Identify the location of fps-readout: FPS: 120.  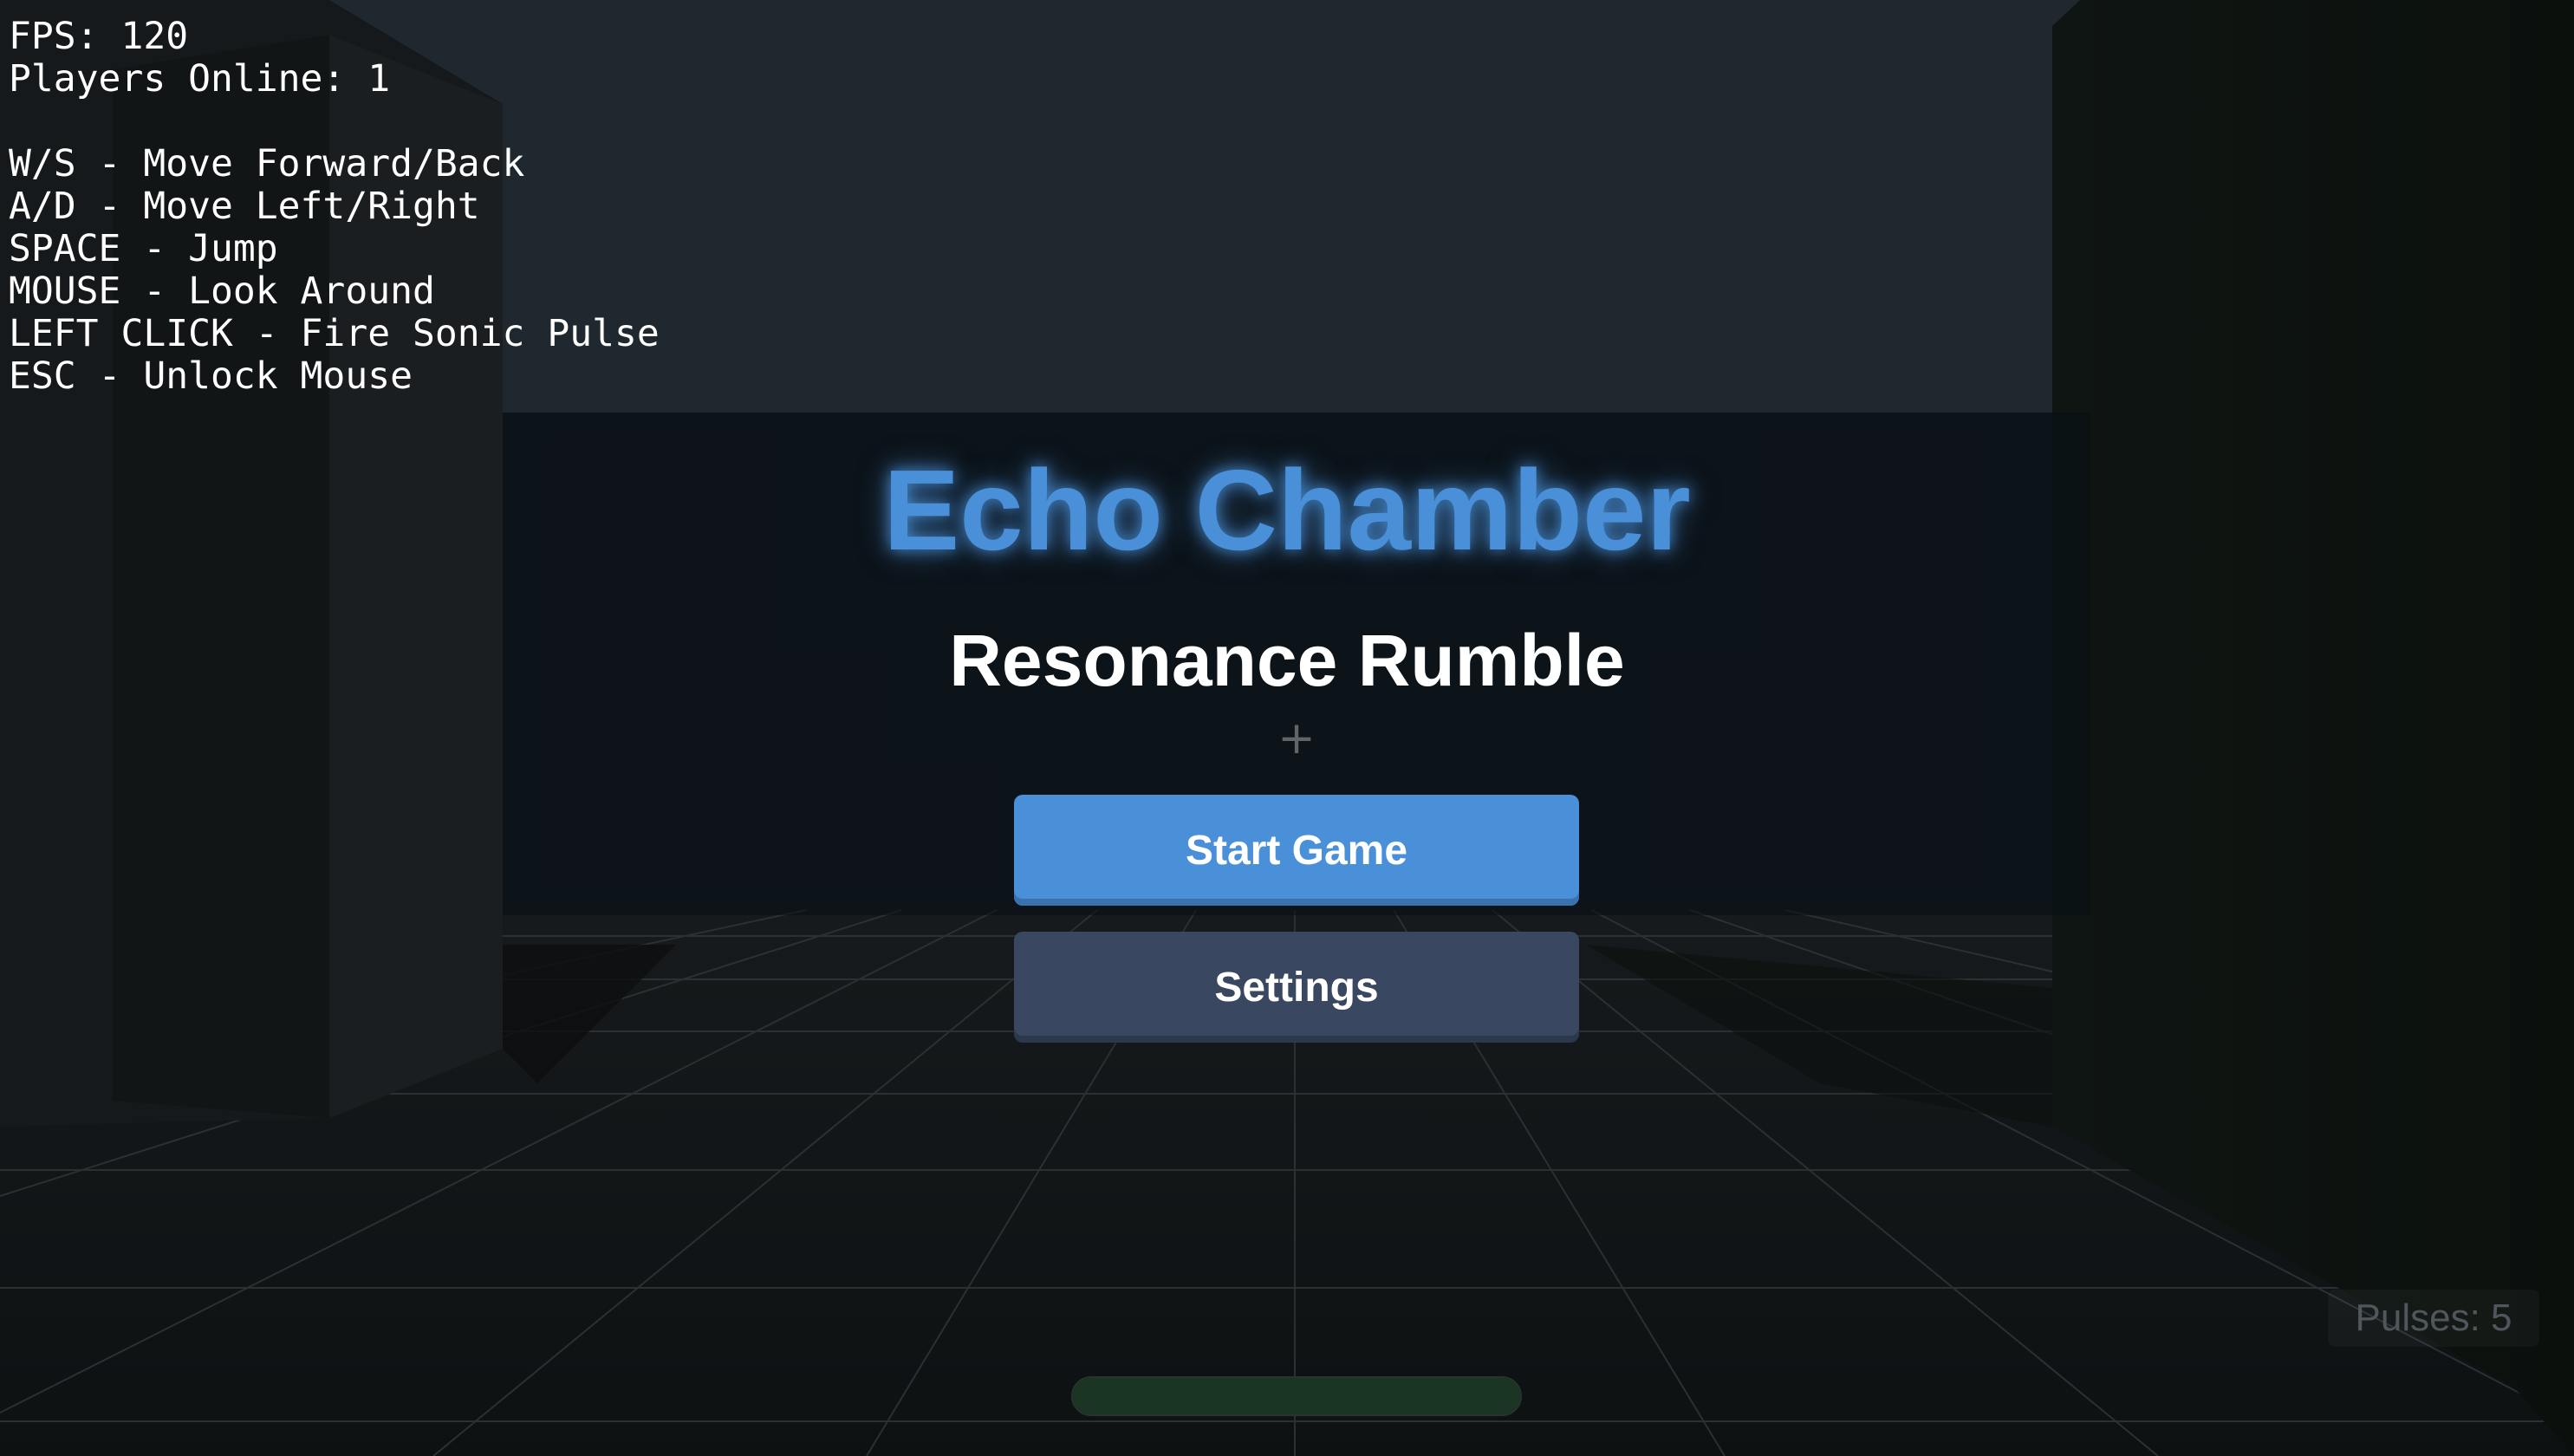
(99, 36).